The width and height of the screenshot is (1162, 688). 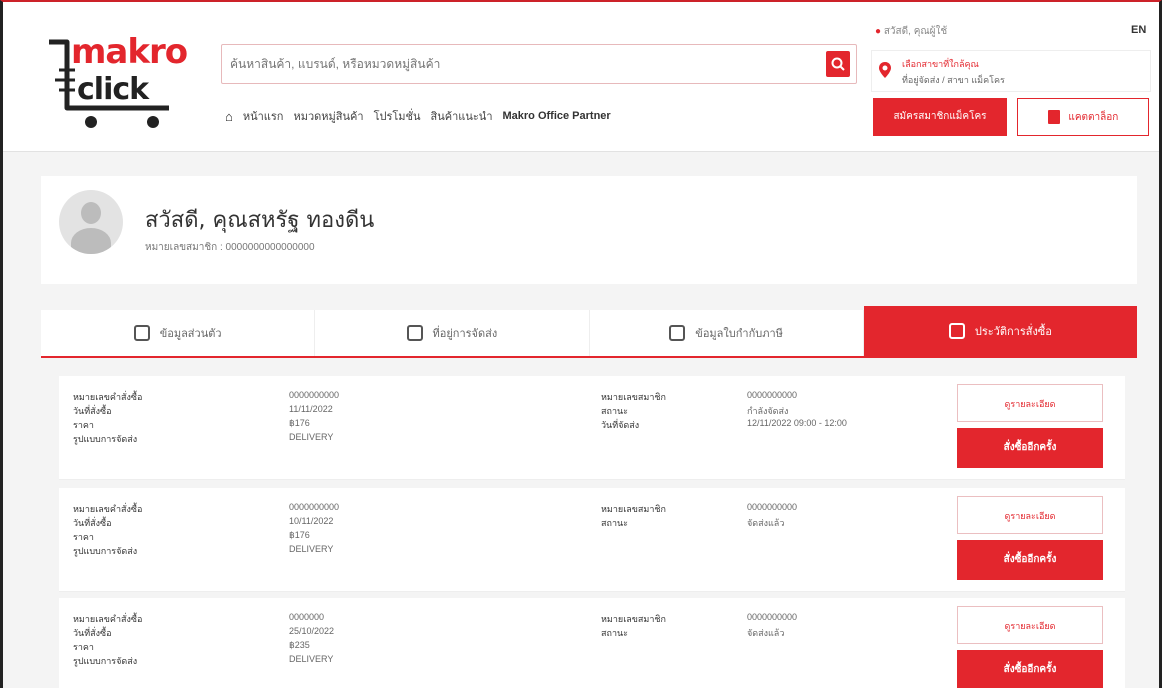 What do you see at coordinates (797, 423) in the screenshot?
I see `order-value: 12/11/2022 09:00 - 12:00` at bounding box center [797, 423].